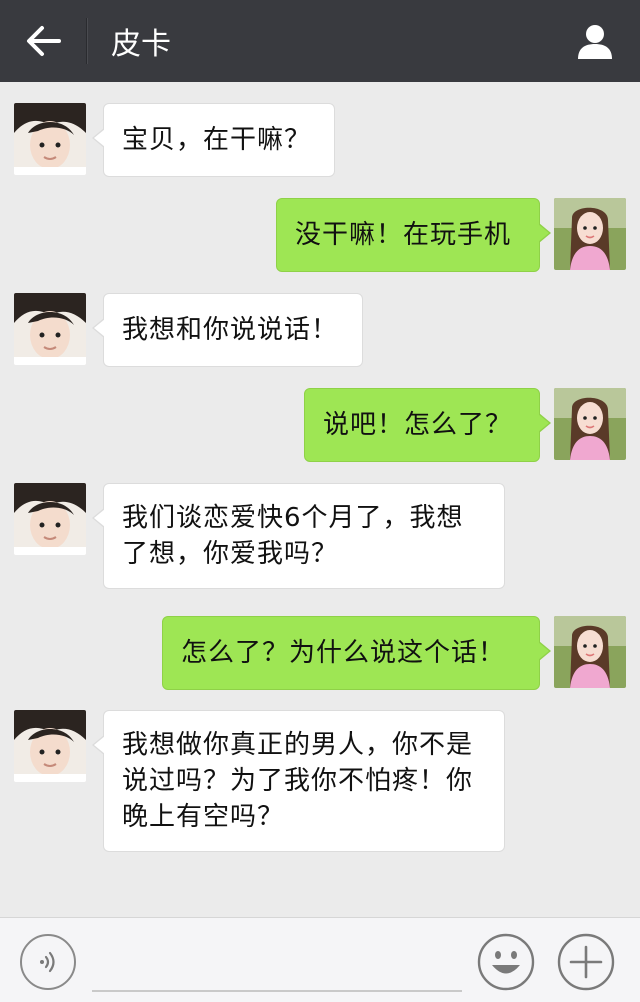  Describe the element at coordinates (86, 41) in the screenshot. I see `header-divider` at that location.